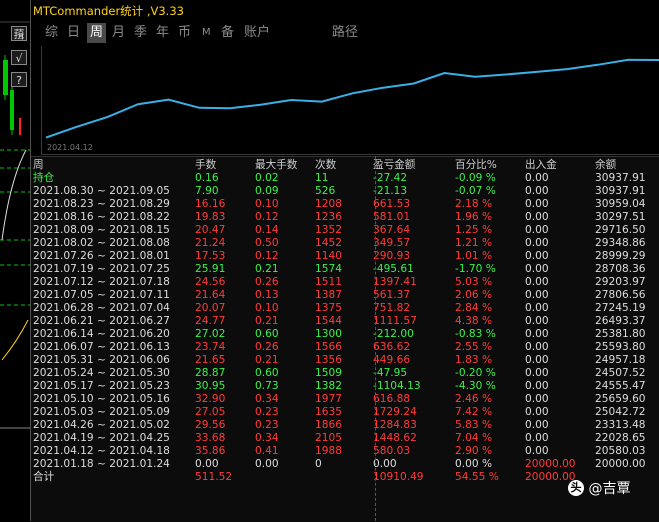 Image resolution: width=659 pixels, height=522 pixels. I want to click on cell-pnl: -495.61, so click(393, 269).